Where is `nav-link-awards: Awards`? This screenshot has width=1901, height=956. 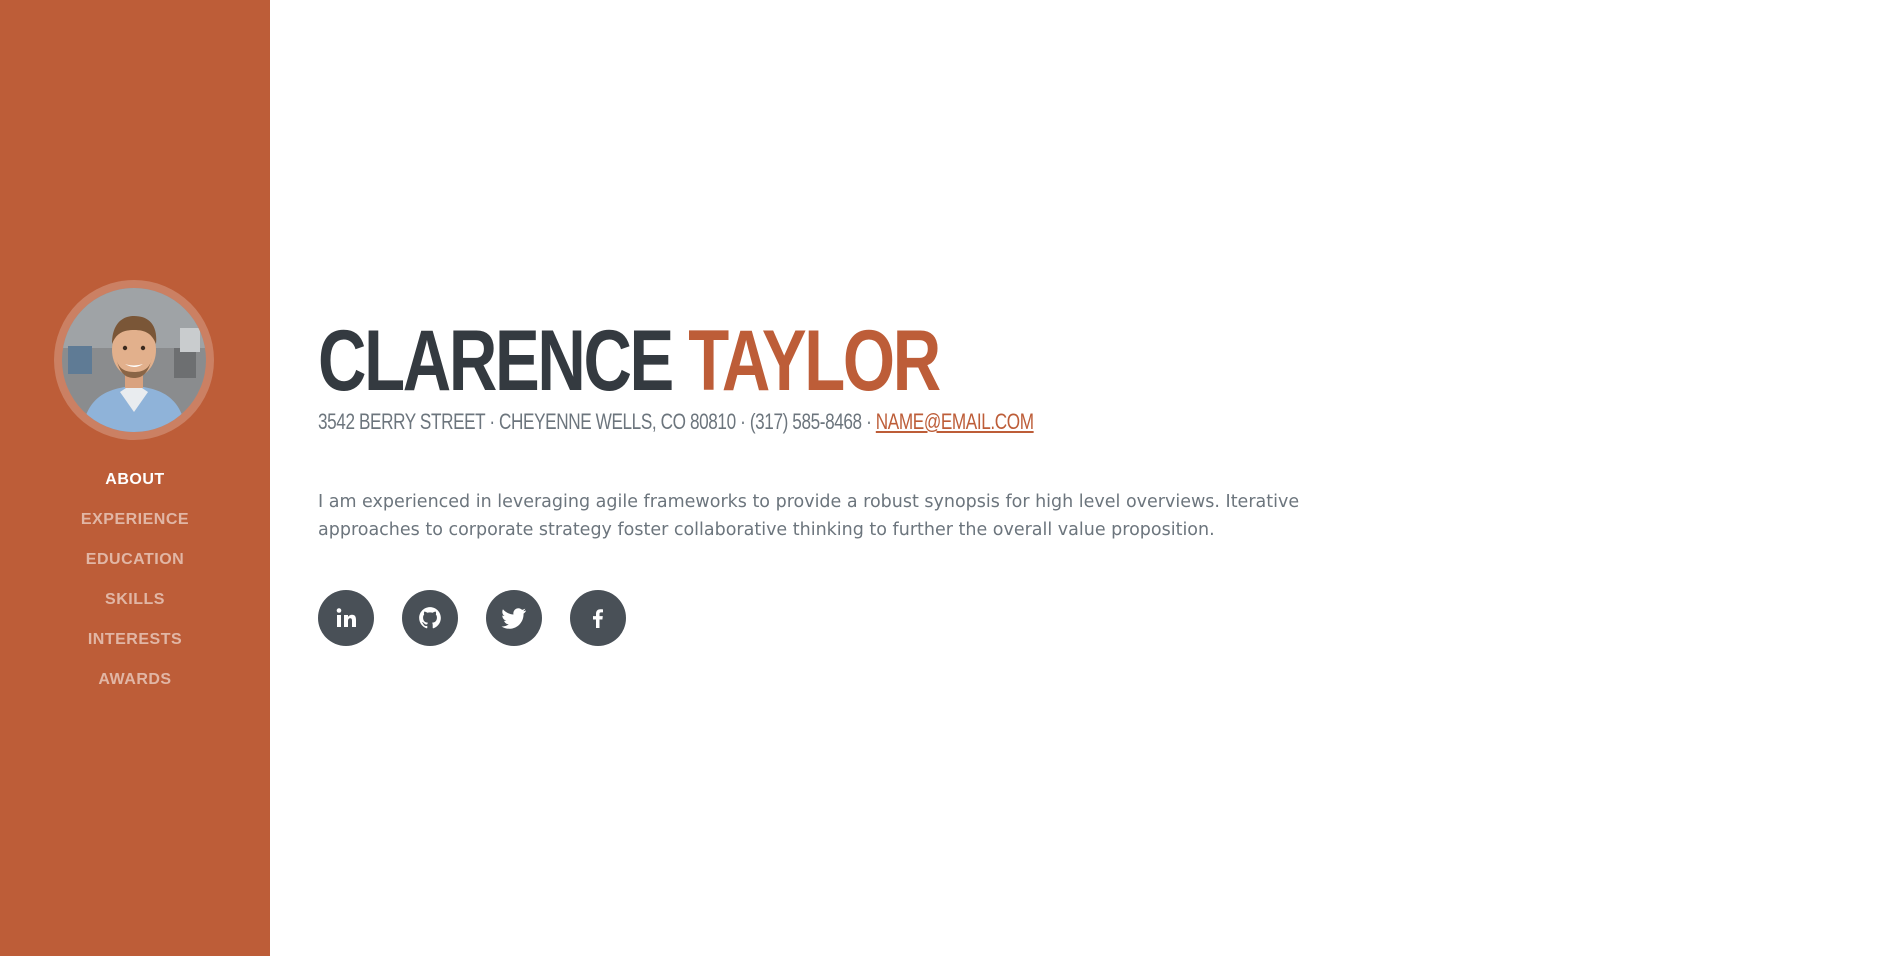
nav-link-awards: Awards is located at coordinates (134, 680).